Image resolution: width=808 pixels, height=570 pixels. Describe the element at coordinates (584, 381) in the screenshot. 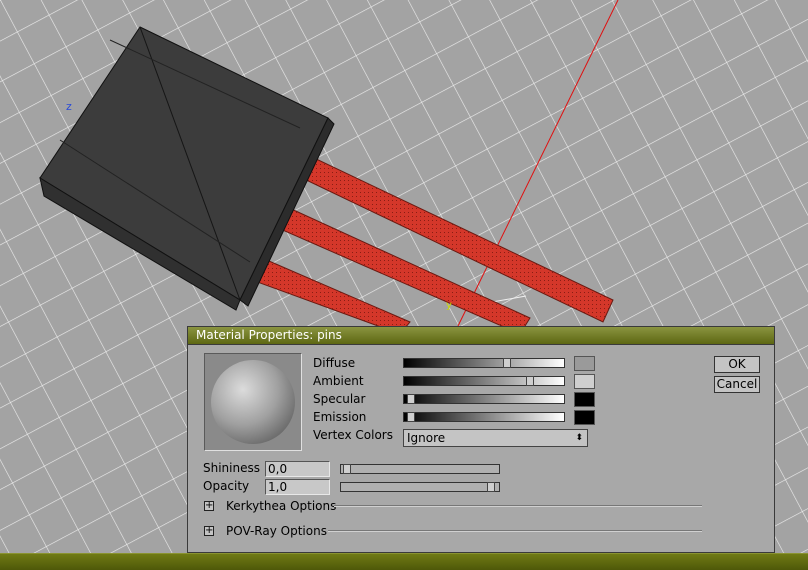

I see `ambient-swatch` at that location.